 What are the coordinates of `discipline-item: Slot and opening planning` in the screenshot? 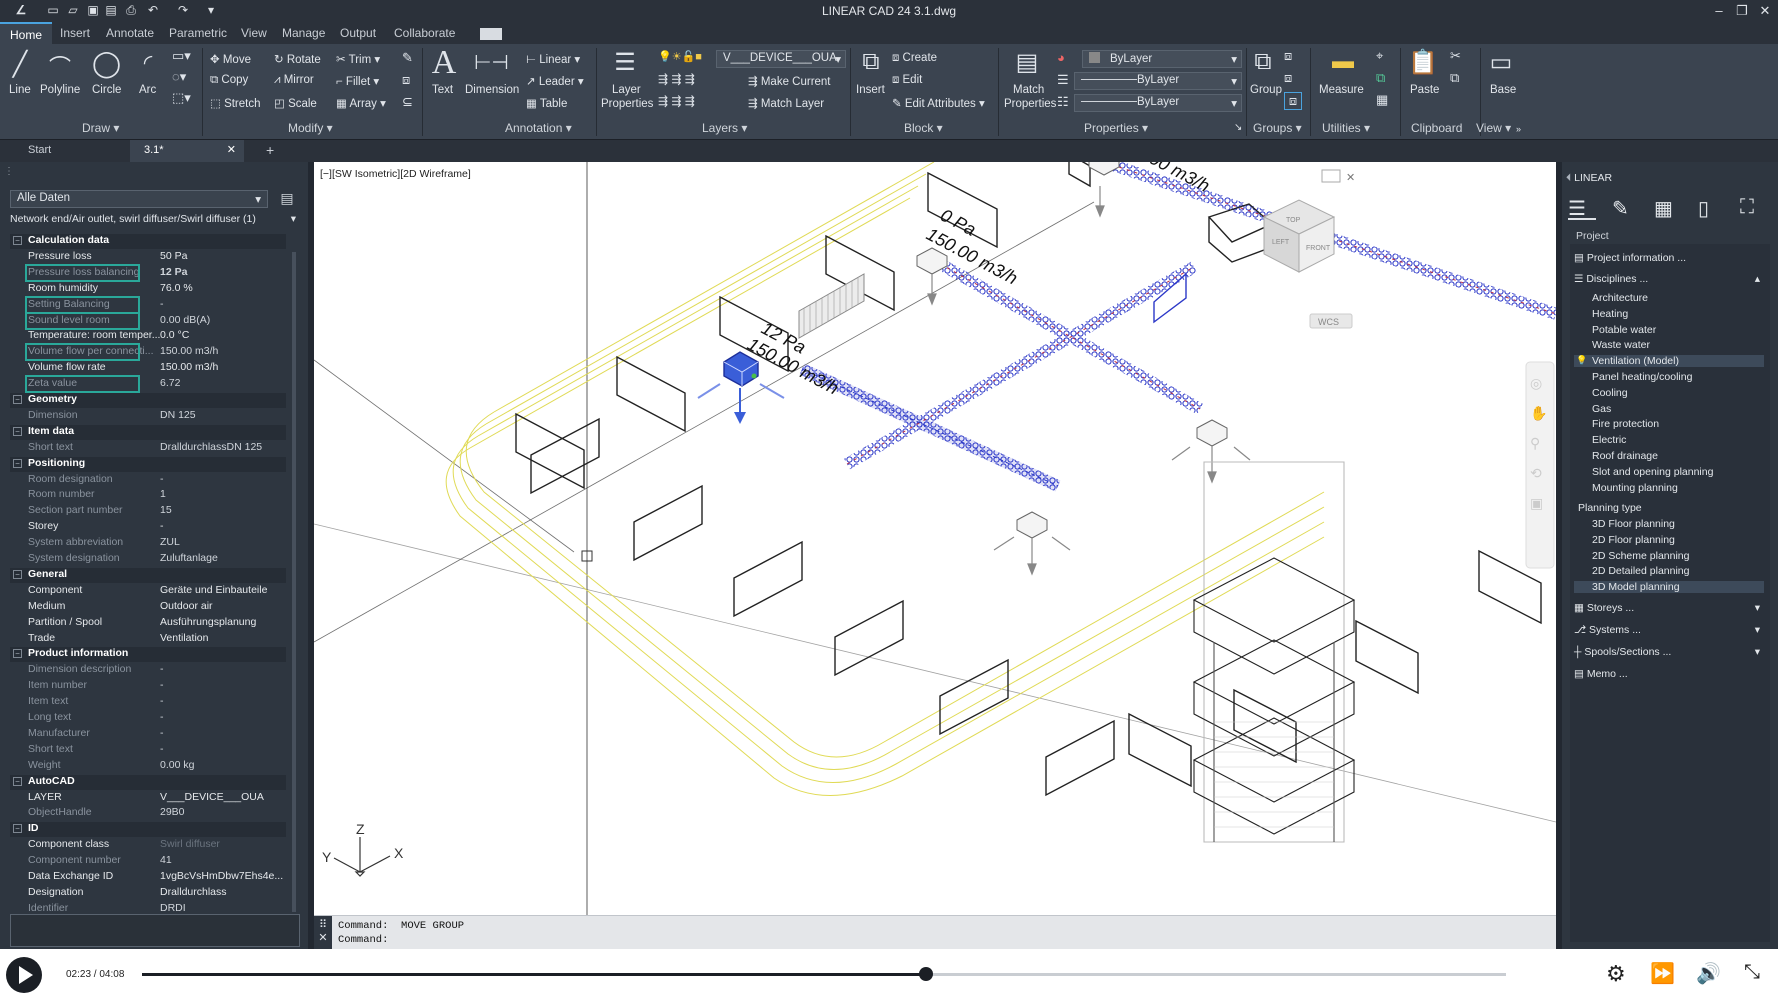 It's located at (1669, 472).